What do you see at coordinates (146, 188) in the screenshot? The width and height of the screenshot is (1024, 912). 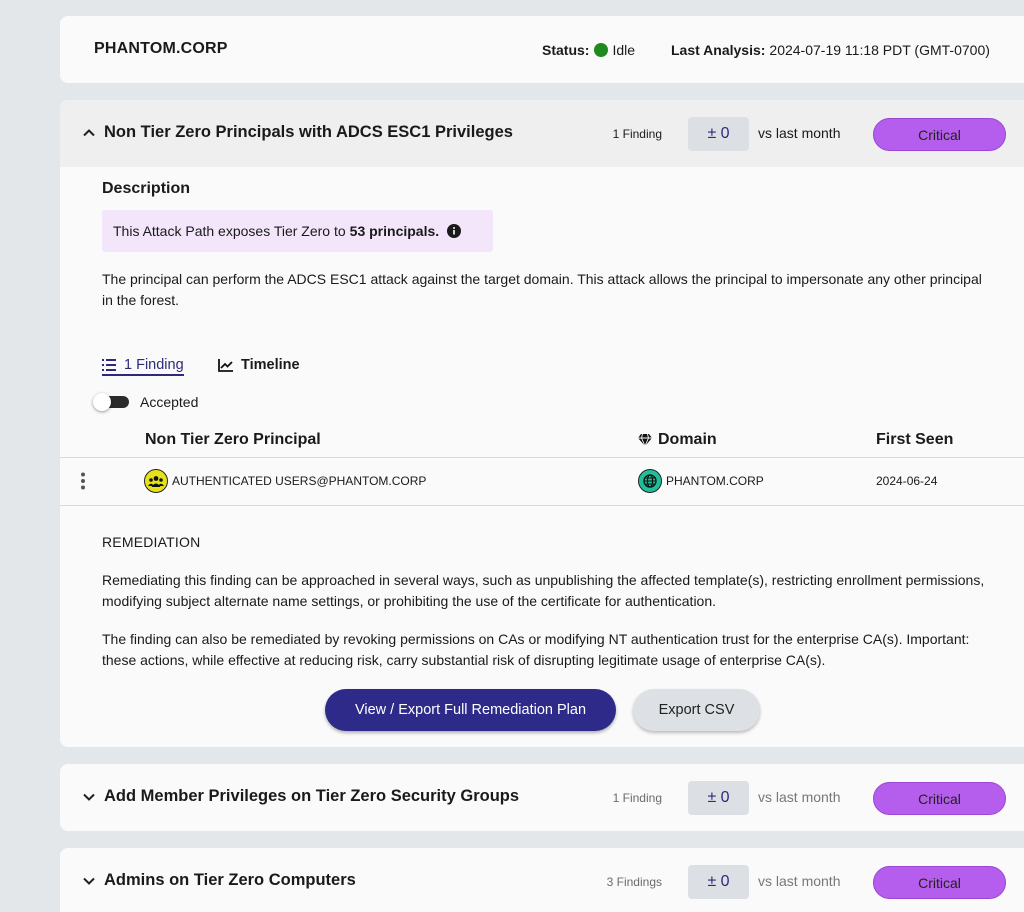 I see `description-title: Description` at bounding box center [146, 188].